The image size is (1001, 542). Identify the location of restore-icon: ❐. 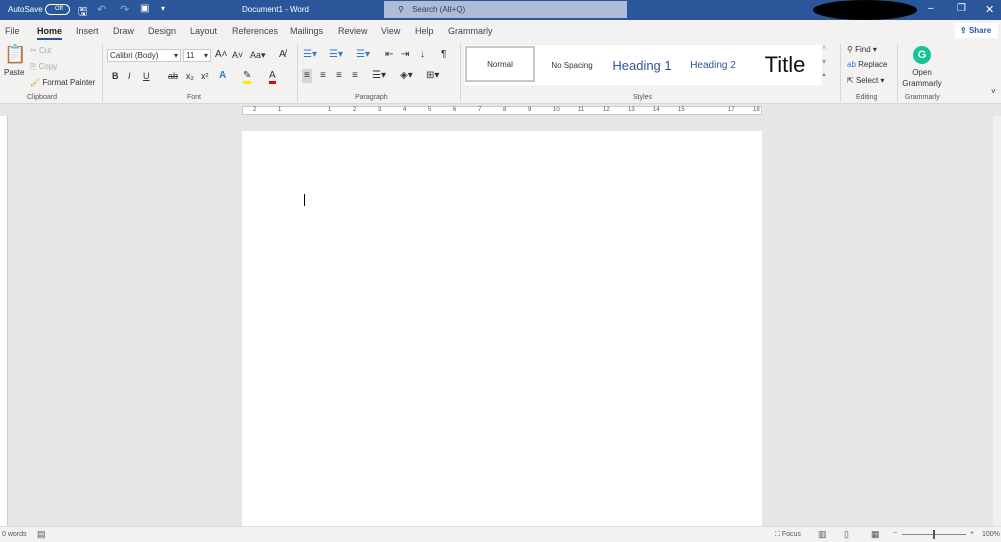
(961, 8).